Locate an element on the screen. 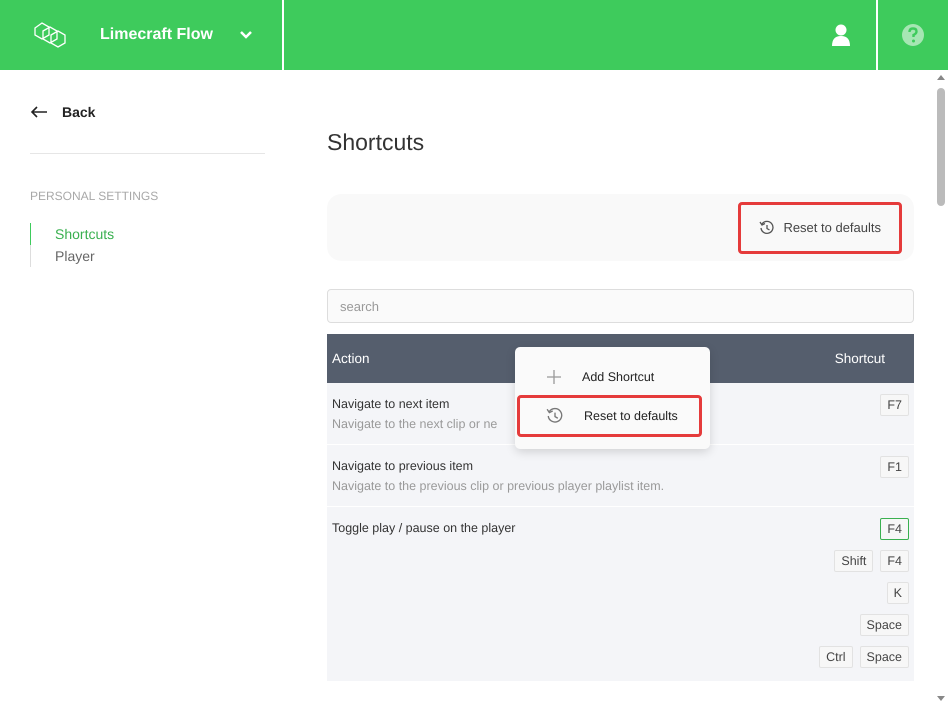  page-title: Shortcuts is located at coordinates (376, 142).